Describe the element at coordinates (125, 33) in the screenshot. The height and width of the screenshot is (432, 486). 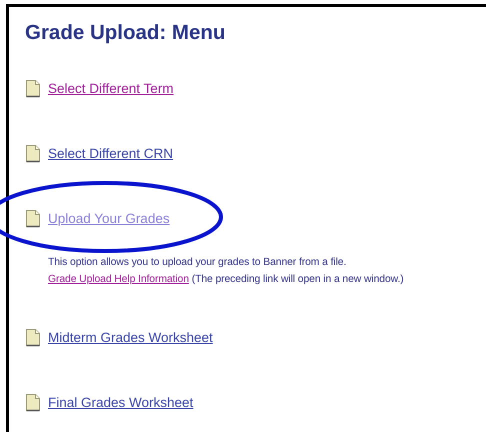
I see `page-title: Grade Upload: Menu` at that location.